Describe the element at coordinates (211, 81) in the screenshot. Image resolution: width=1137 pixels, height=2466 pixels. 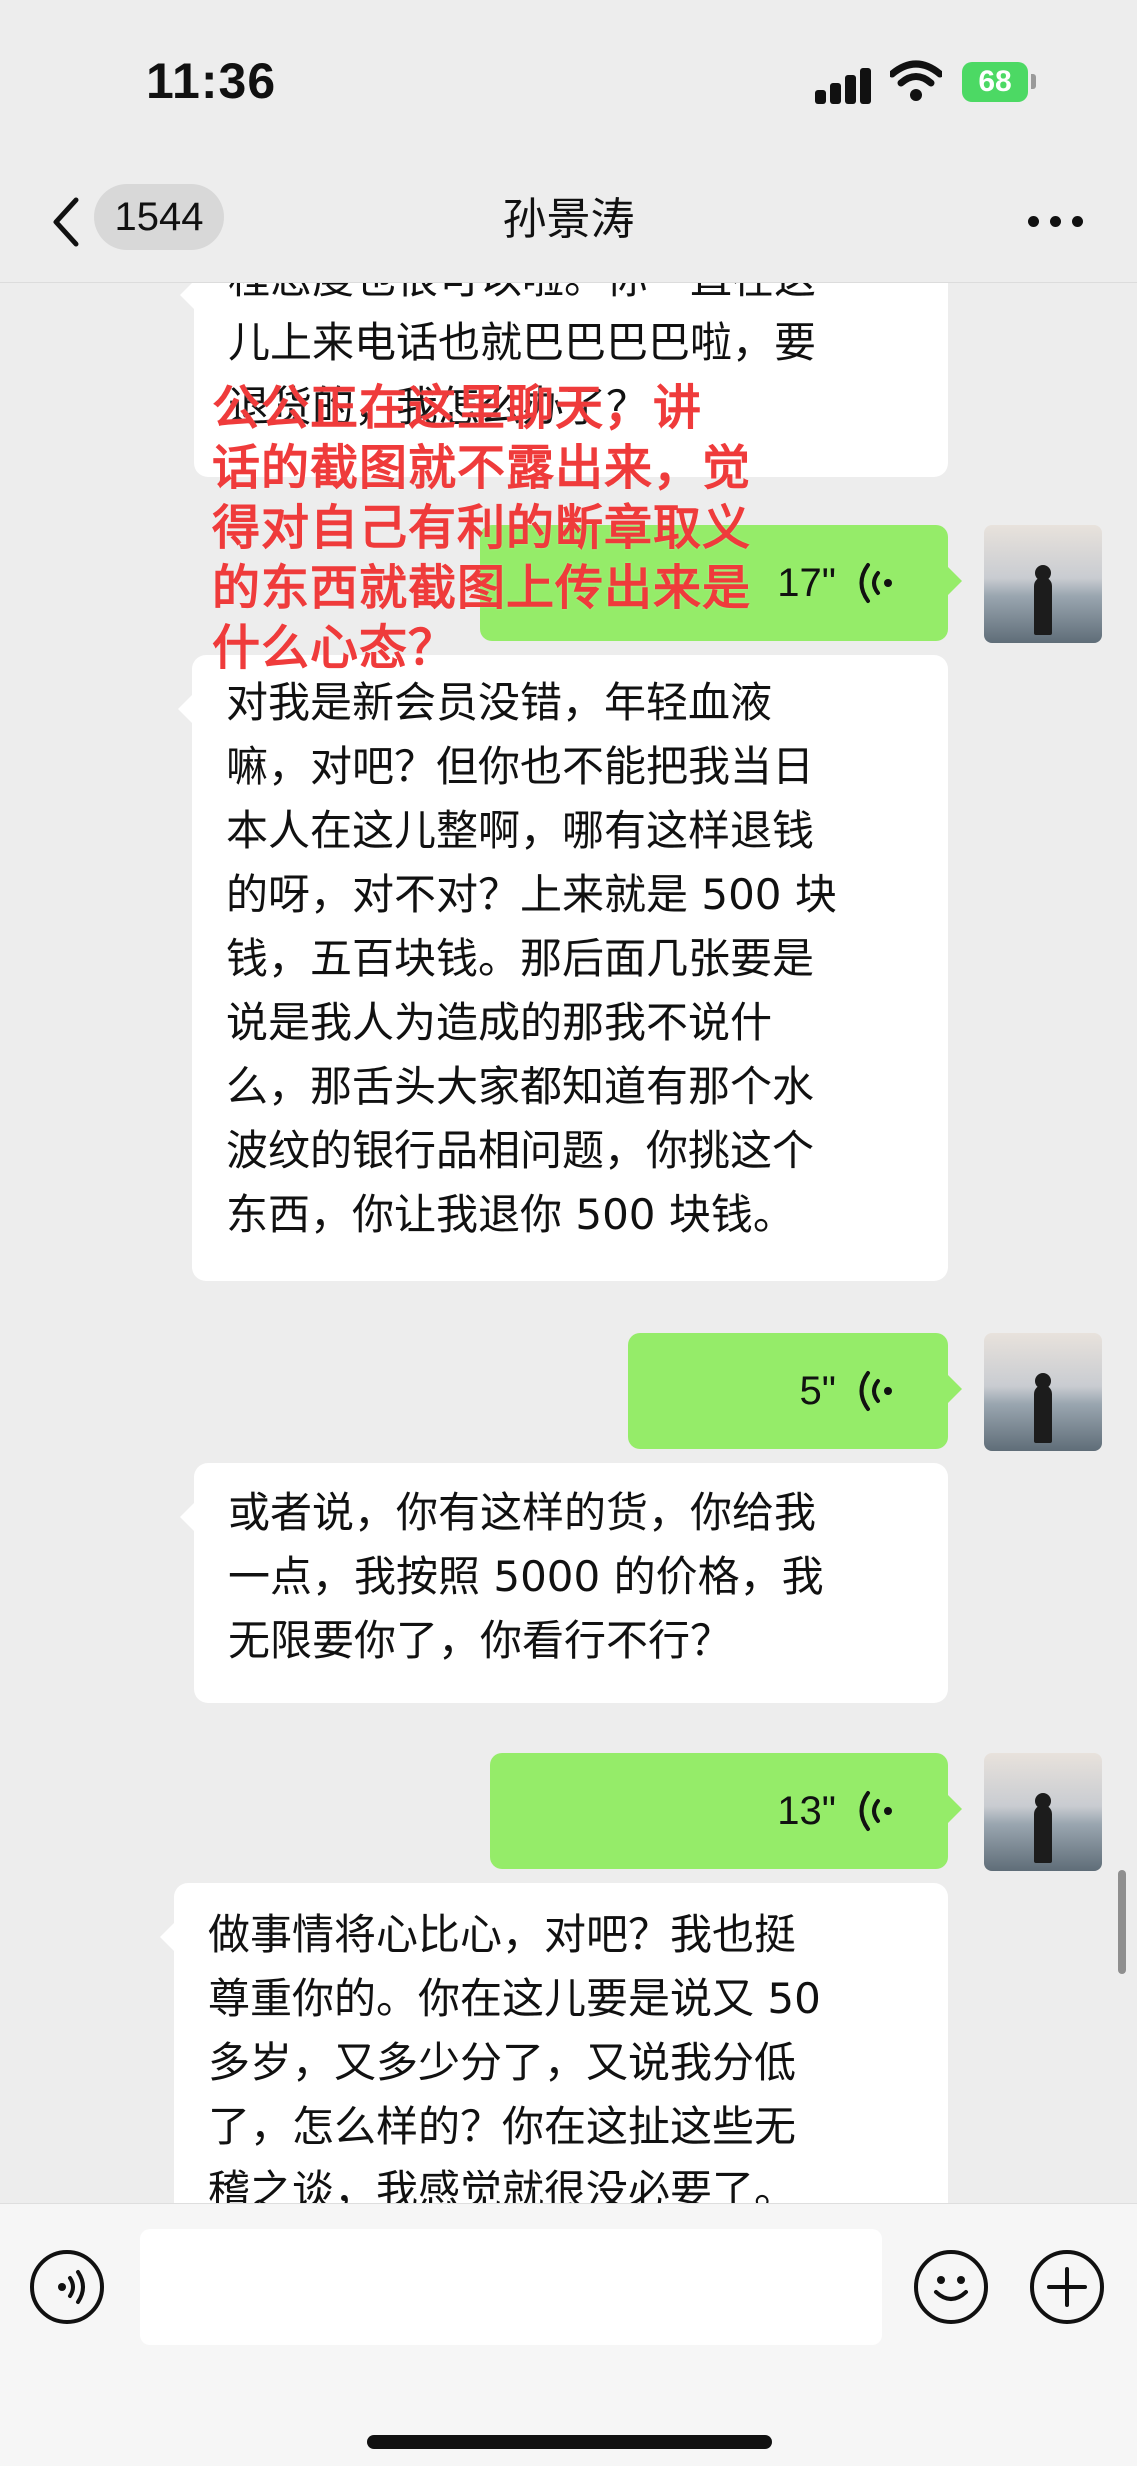
I see `status-time: 11:36` at that location.